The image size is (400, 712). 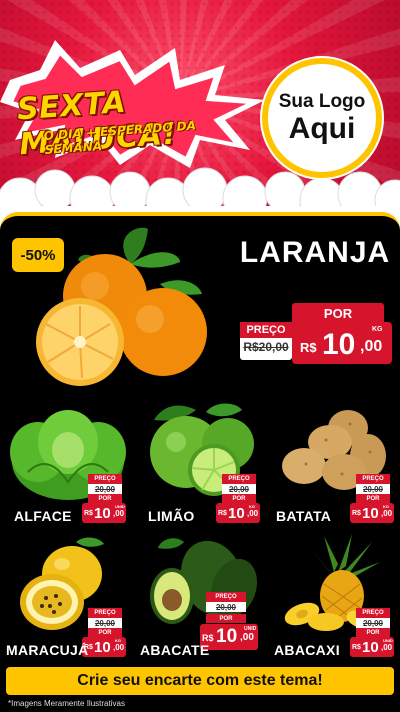 What do you see at coordinates (200, 462) in the screenshot?
I see `product-card-limao: PREÇO 20,00 POR R$ 10 ,00 KG LIMÃO` at bounding box center [200, 462].